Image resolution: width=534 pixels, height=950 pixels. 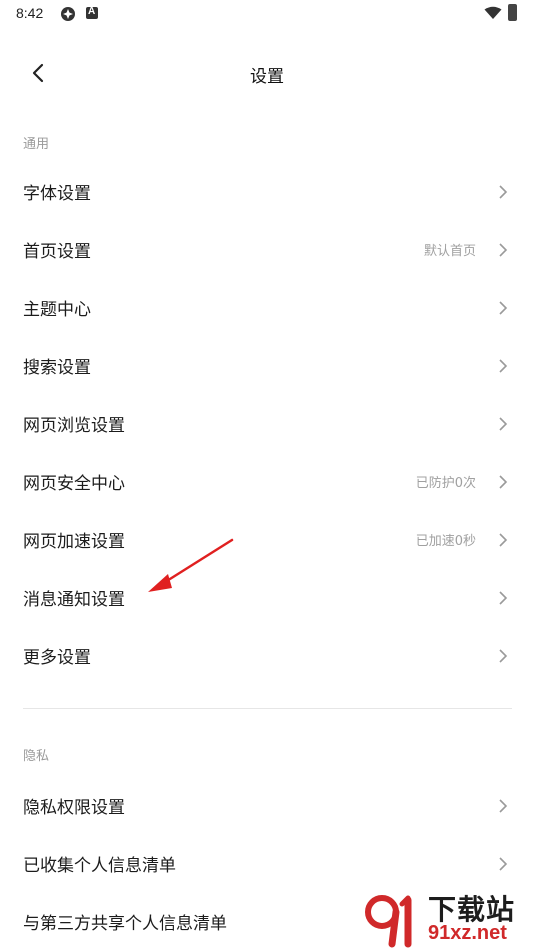 What do you see at coordinates (57, 252) in the screenshot?
I see `settings-item-label: 首页设置` at bounding box center [57, 252].